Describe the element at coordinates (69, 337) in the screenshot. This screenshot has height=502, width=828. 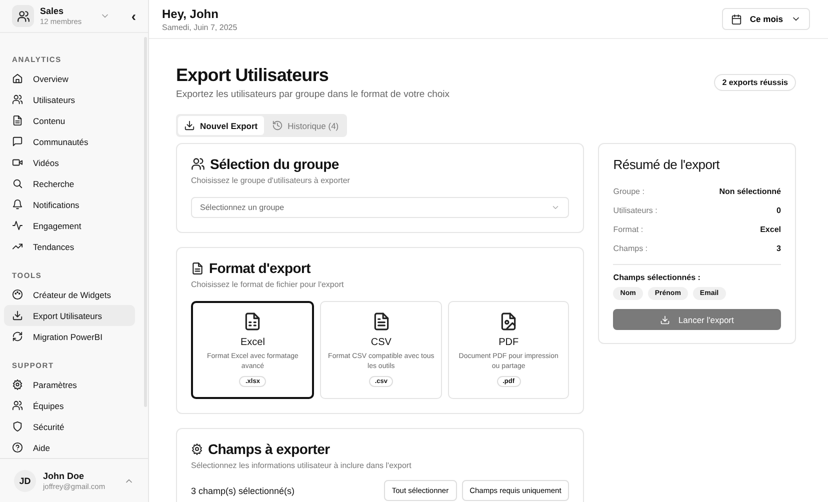
I see `nav-item: Migration PowerBI` at that location.